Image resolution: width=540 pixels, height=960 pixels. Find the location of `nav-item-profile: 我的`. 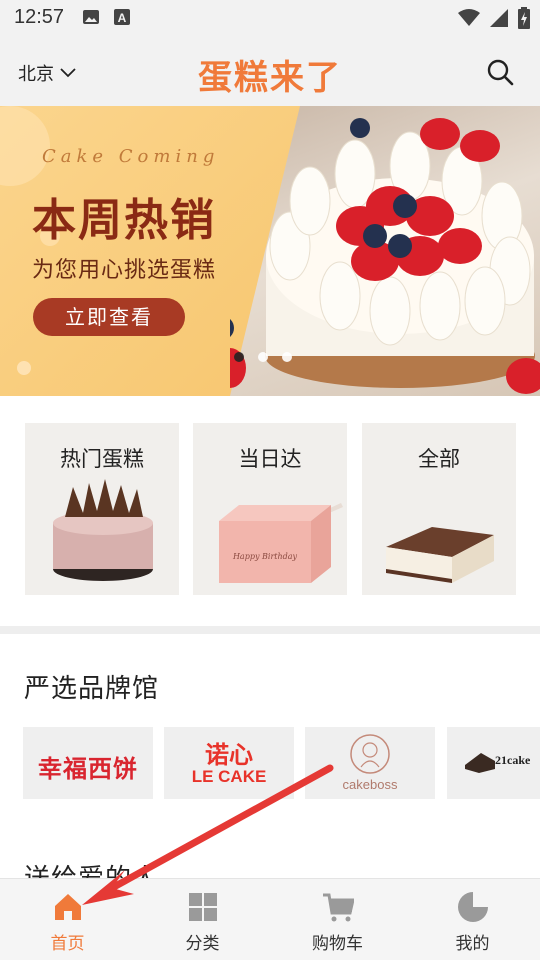

nav-item-profile: 我的 is located at coordinates (472, 919).